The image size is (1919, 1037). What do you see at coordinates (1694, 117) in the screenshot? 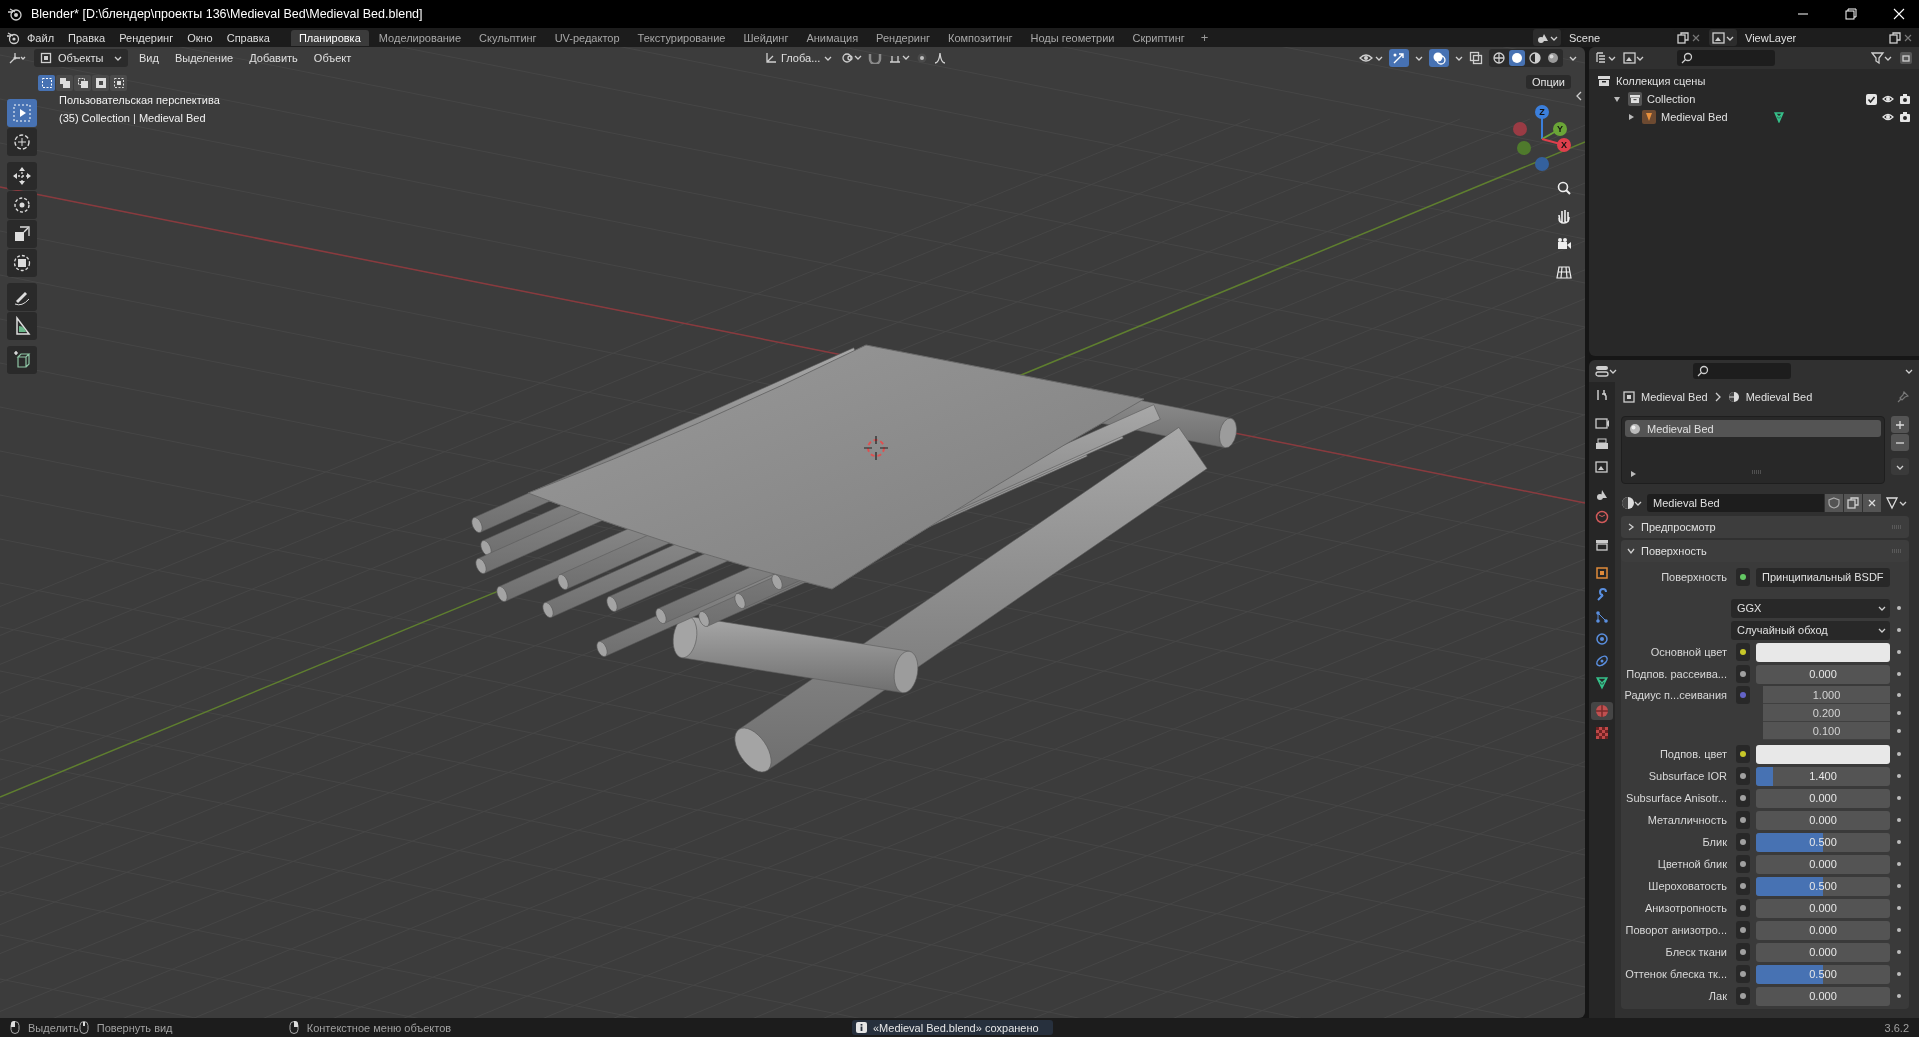
I see `tree-item-label: Medieval Bed` at bounding box center [1694, 117].